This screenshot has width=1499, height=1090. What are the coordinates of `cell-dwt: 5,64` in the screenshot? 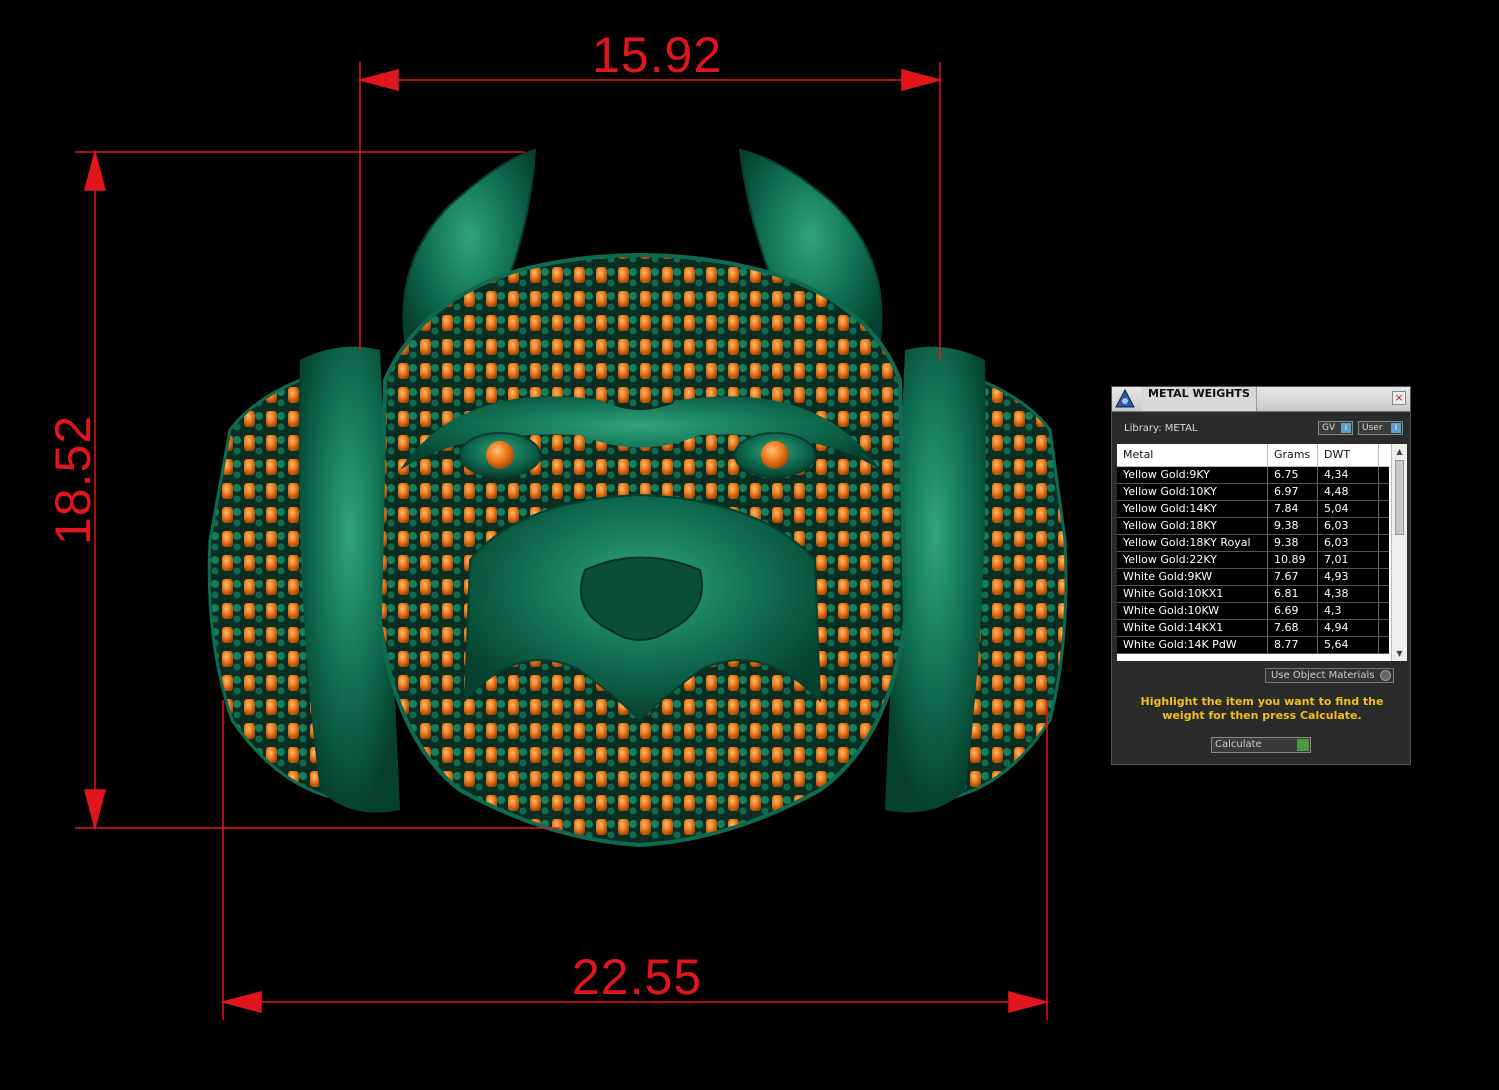 It's located at (1348, 645).